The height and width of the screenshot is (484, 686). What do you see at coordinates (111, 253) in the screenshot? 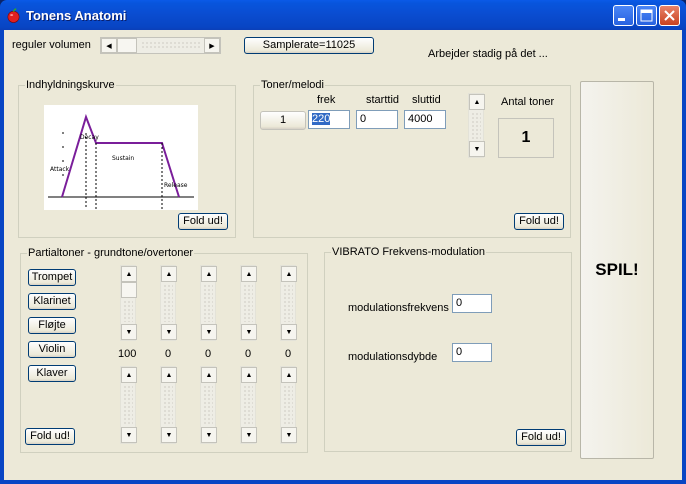
I see `partials-group-title: Partialtoner - grundtone/overtoner` at bounding box center [111, 253].